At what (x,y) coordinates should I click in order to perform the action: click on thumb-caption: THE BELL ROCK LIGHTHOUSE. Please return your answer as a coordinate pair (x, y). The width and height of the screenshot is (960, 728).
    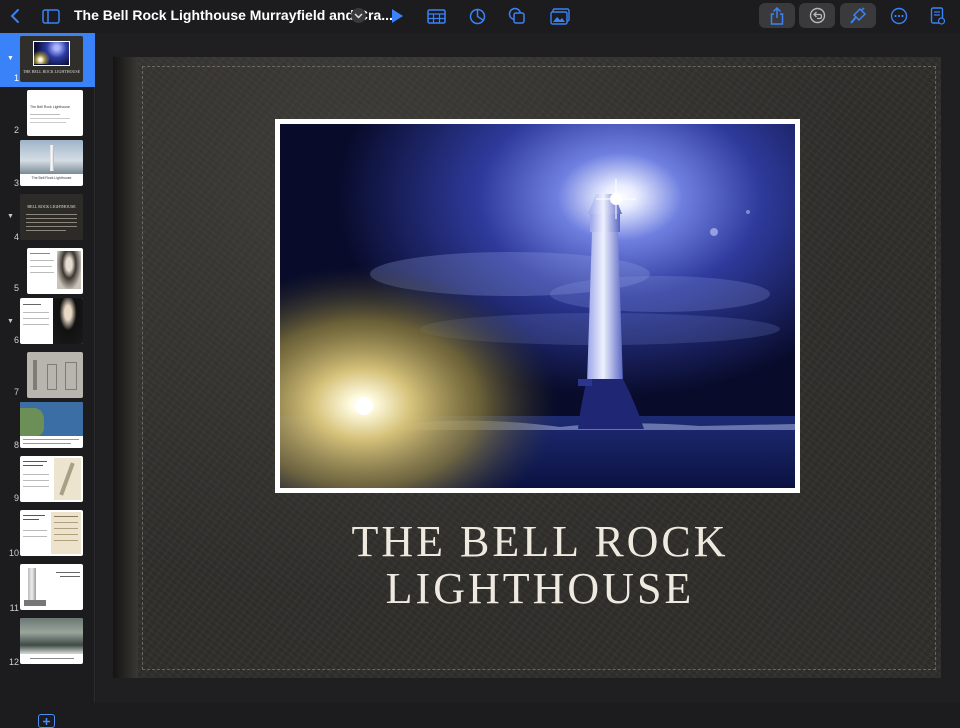
    Looking at the image, I should click on (51, 71).